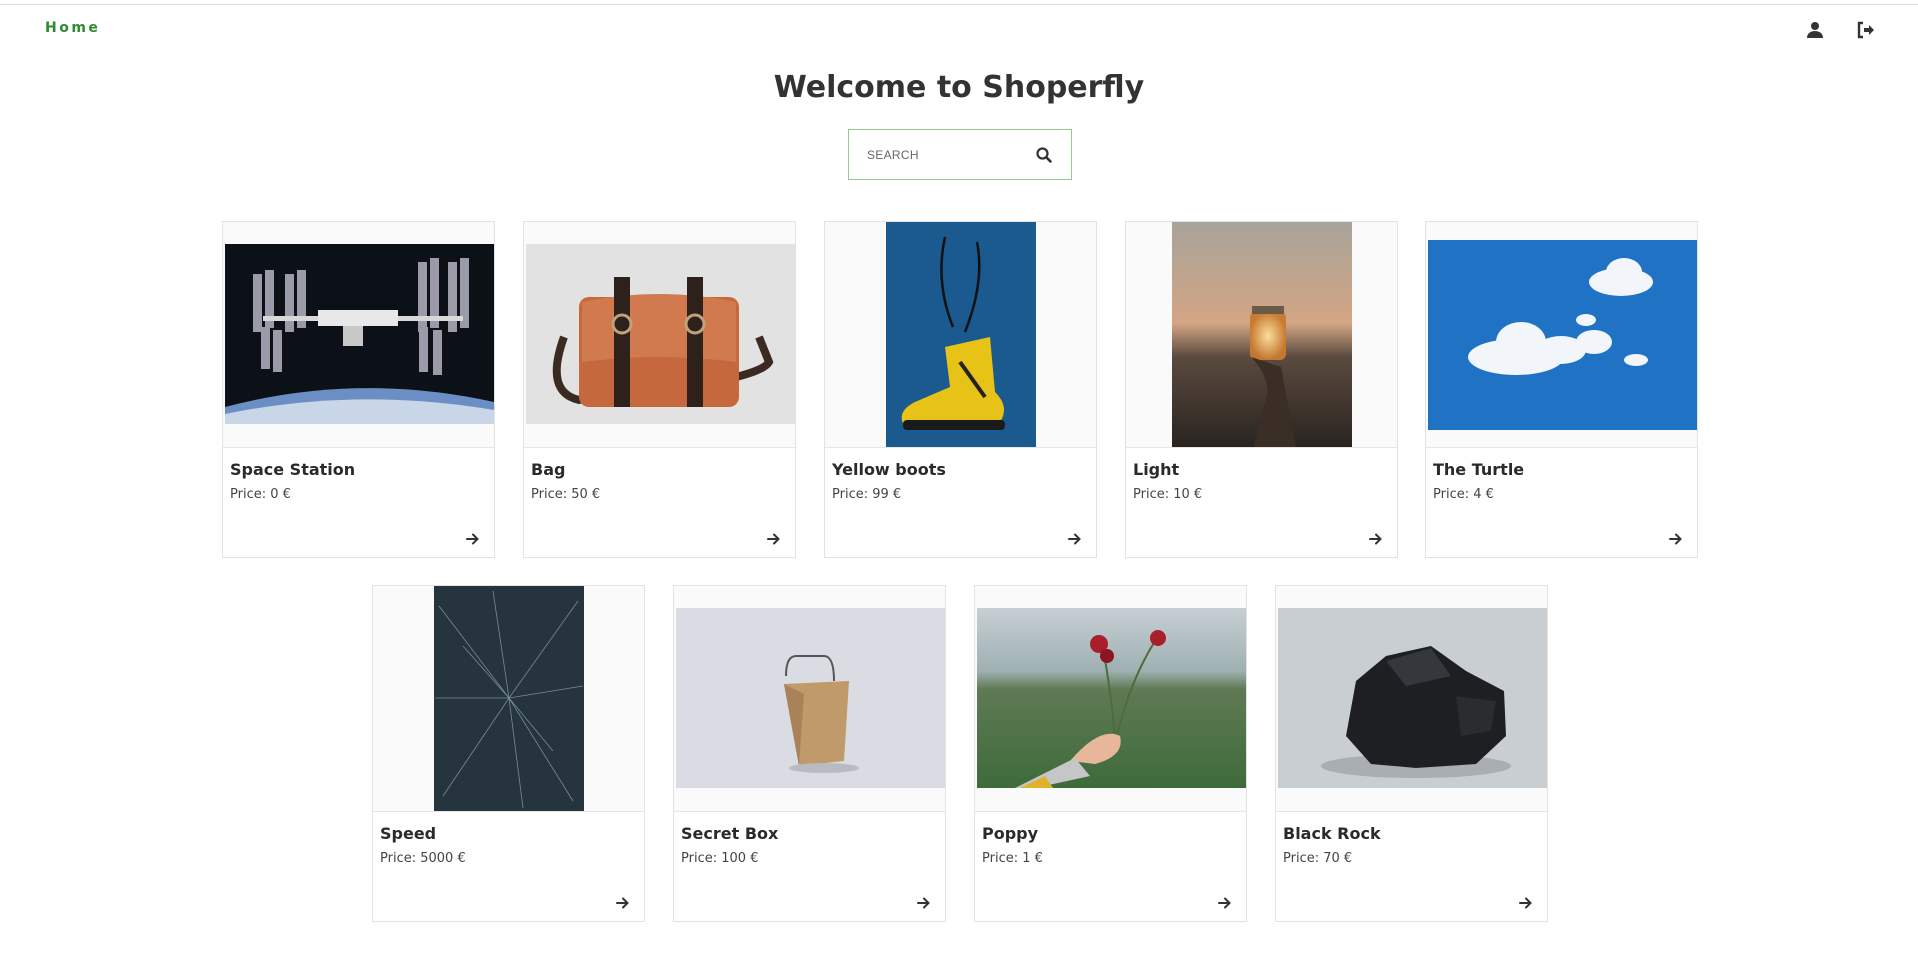  I want to click on product-price: Price: 5000 €, so click(423, 858).